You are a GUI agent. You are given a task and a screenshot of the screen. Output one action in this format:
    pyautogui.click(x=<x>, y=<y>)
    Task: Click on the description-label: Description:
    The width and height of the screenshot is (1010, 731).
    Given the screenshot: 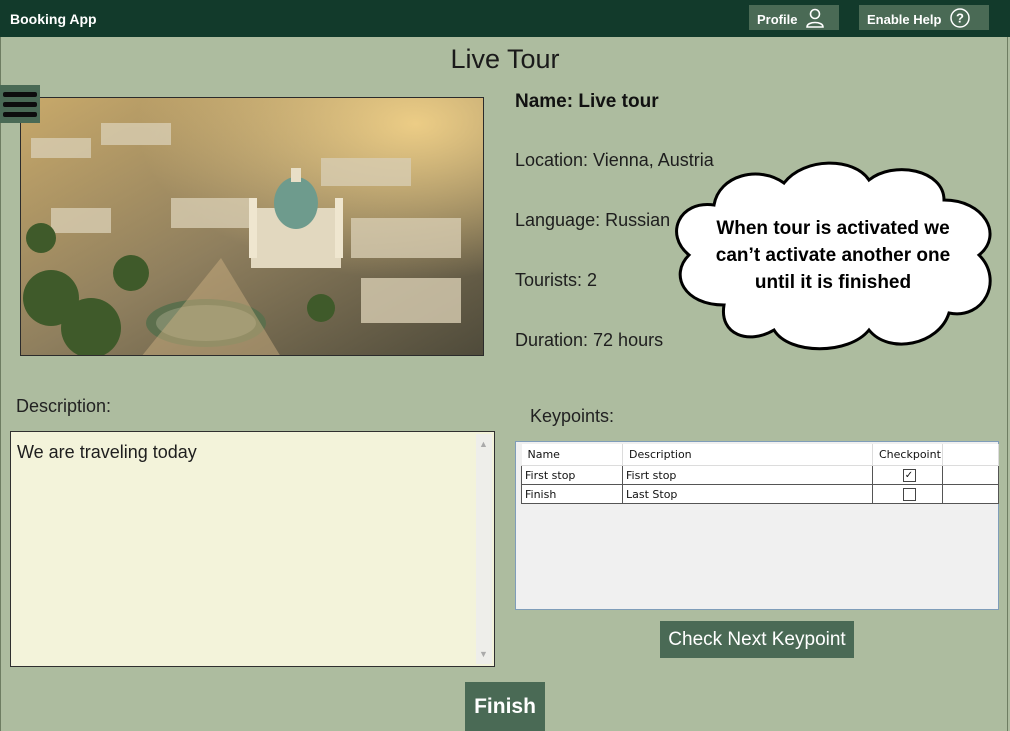 What is the action you would take?
    pyautogui.click(x=64, y=406)
    